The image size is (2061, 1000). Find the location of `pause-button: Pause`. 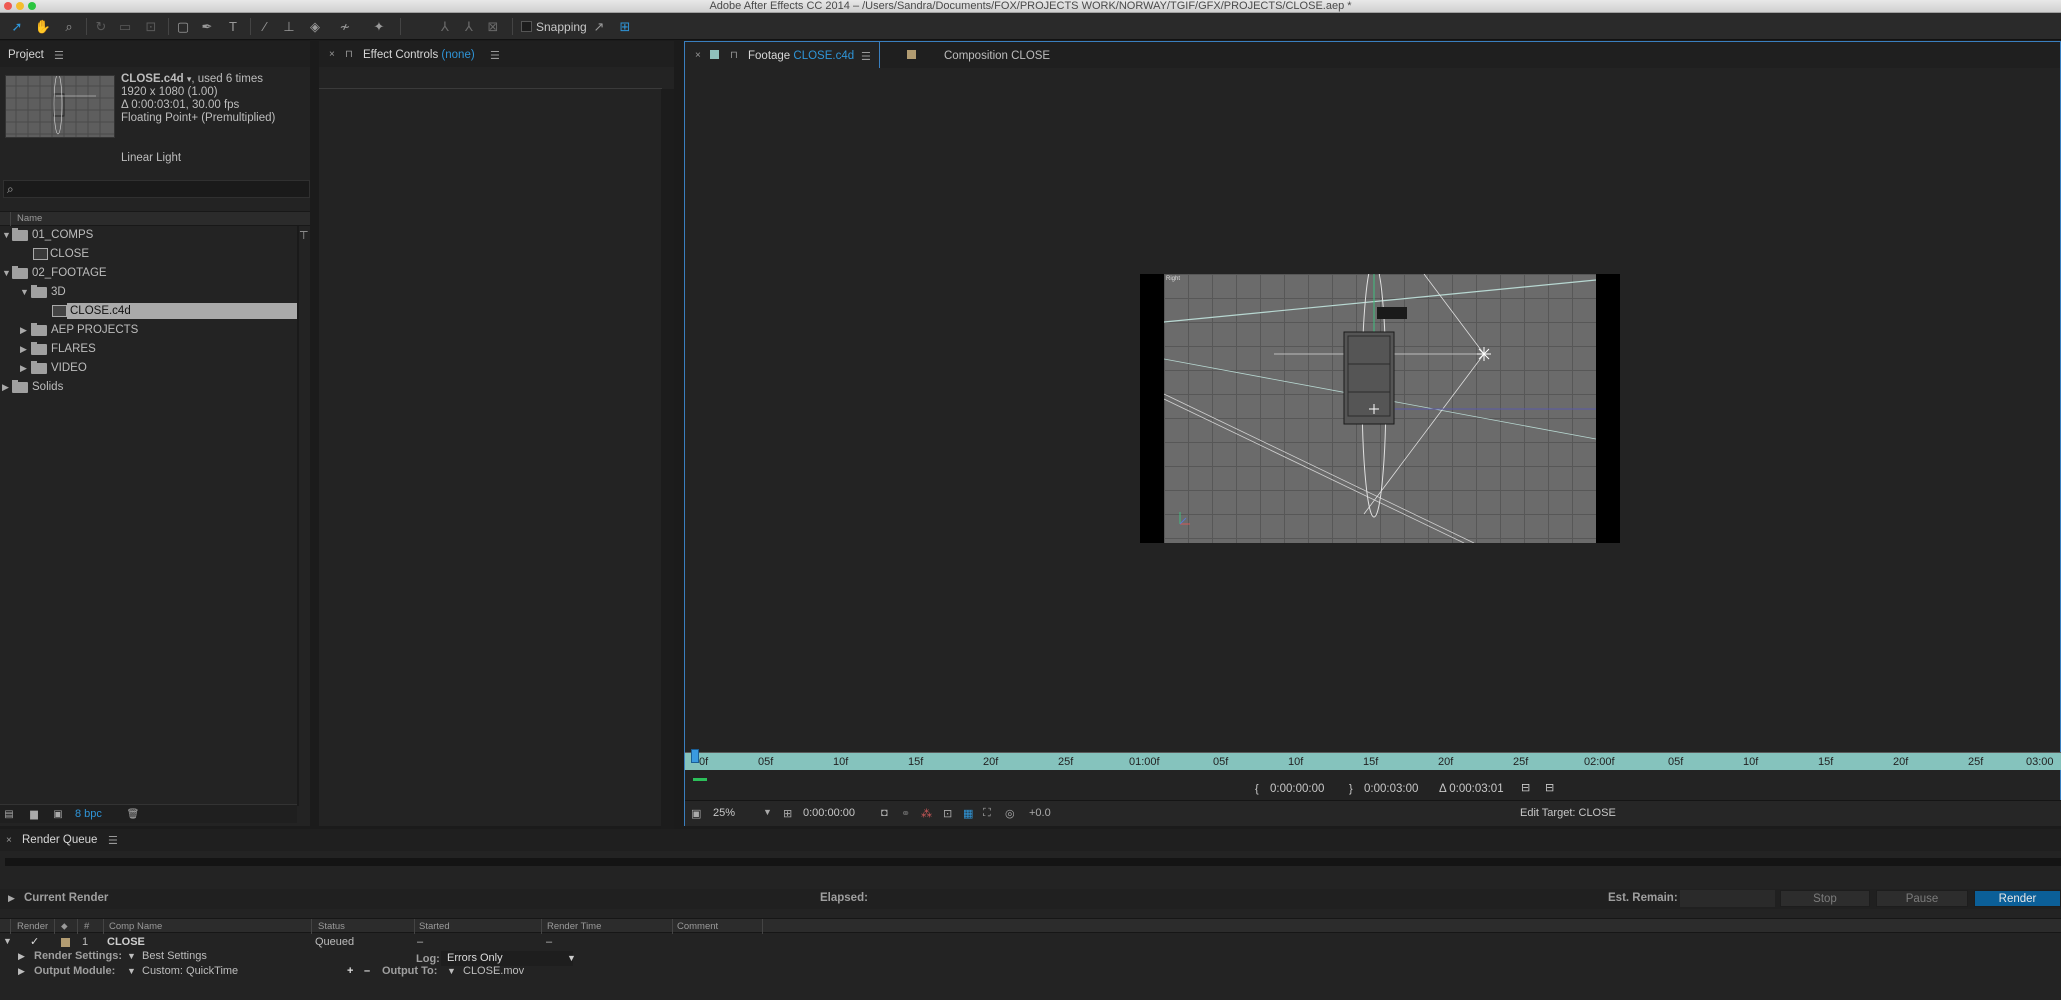

pause-button: Pause is located at coordinates (1922, 898).